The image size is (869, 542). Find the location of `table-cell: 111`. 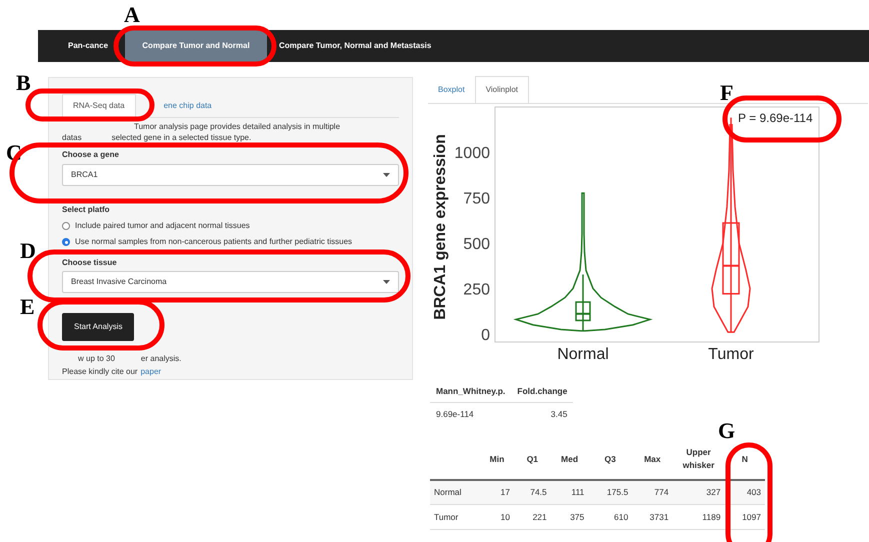

table-cell: 111 is located at coordinates (569, 492).